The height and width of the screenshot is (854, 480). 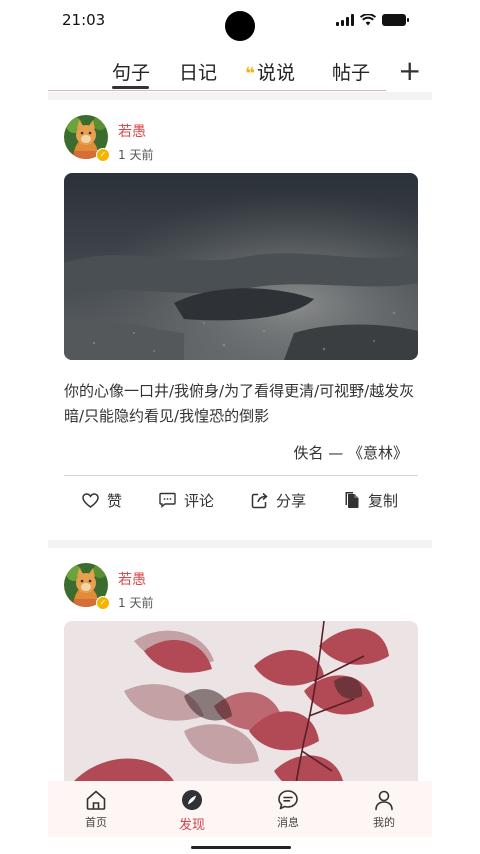 What do you see at coordinates (352, 500) in the screenshot?
I see `copy-icon` at bounding box center [352, 500].